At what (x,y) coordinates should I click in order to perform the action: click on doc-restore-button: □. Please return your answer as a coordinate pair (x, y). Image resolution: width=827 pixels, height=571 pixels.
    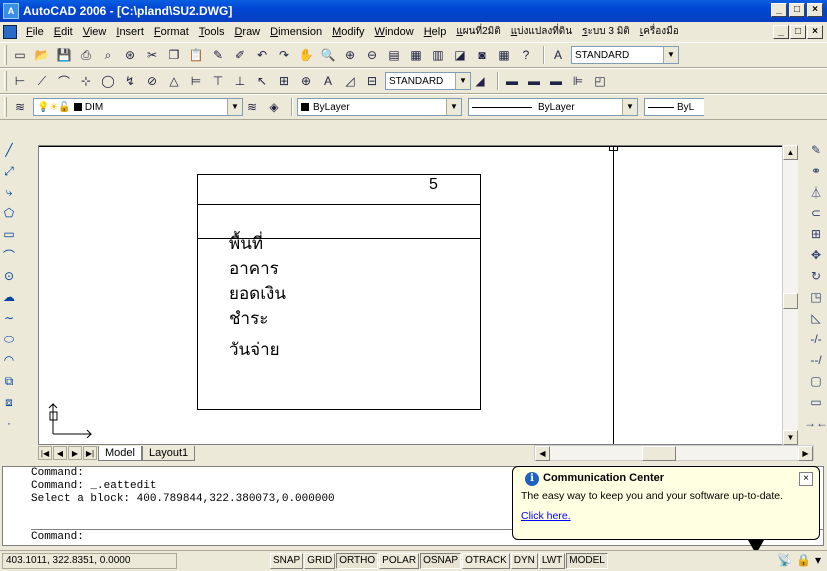
    Looking at the image, I should click on (798, 32).